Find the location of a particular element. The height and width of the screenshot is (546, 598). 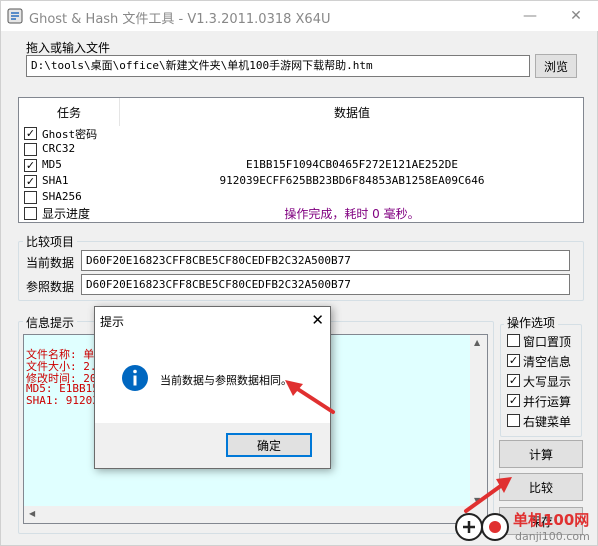

window-title: Ghost & Hash 文件工具 - V1.3.2011.0318 X64U is located at coordinates (180, 19).